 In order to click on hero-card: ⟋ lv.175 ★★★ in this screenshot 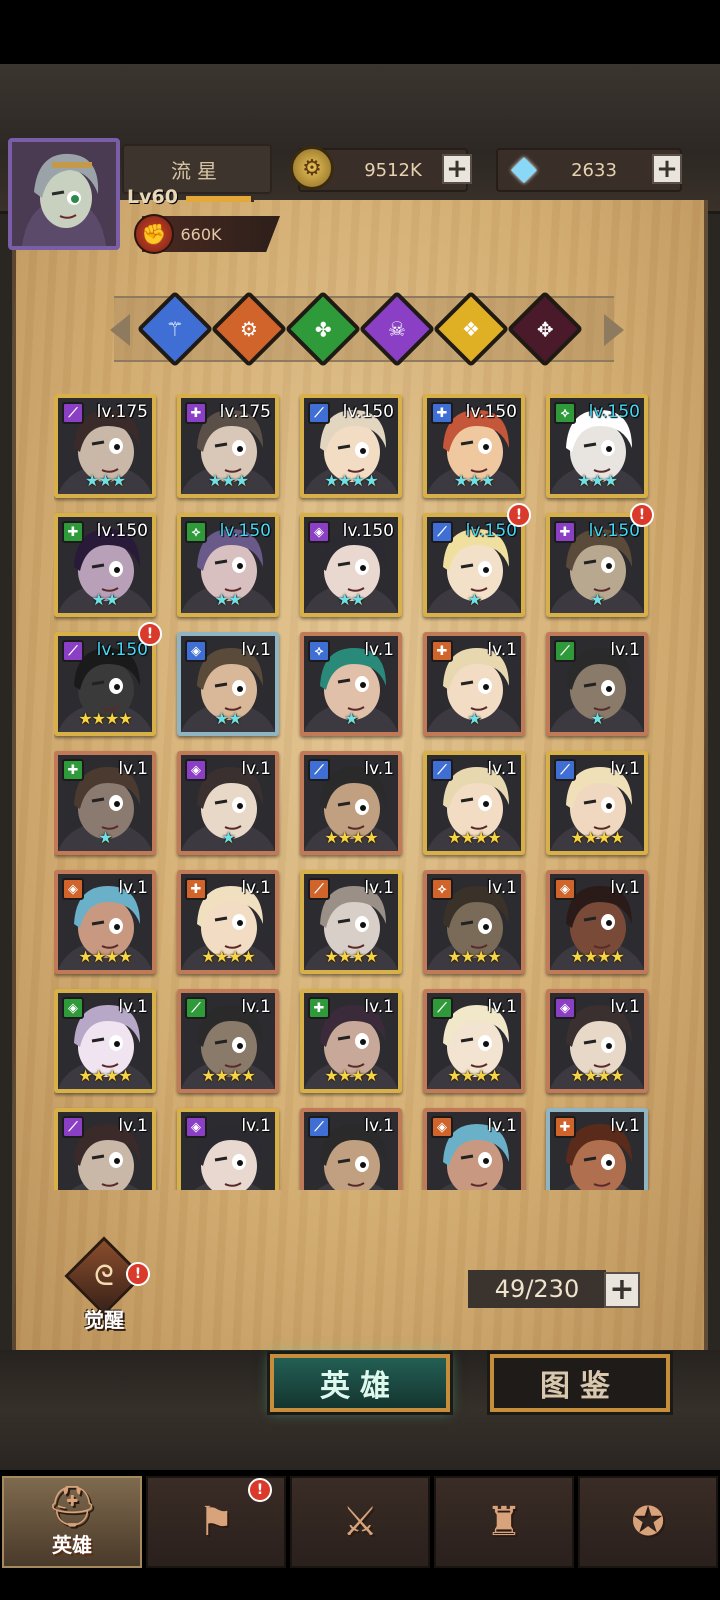, I will do `click(105, 446)`.